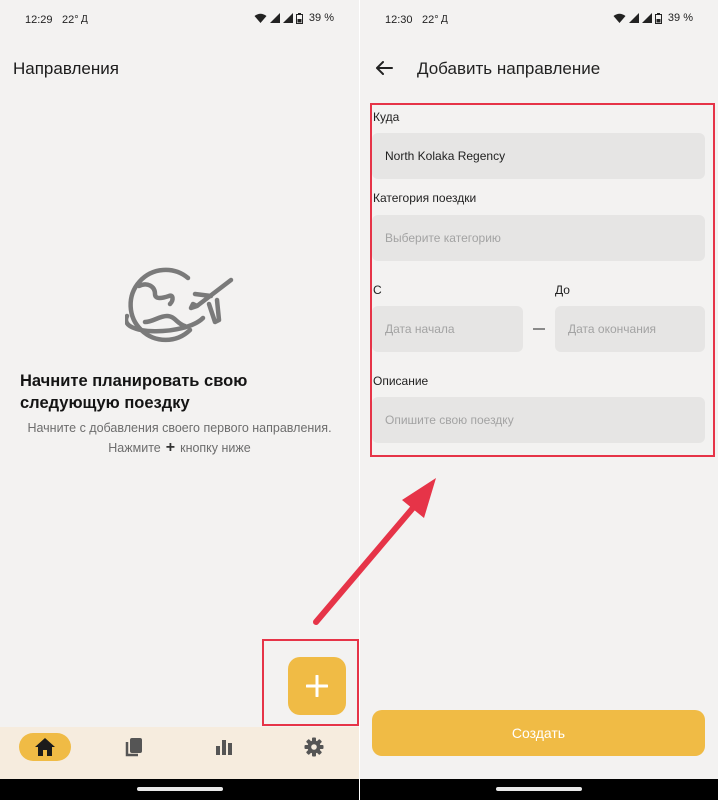  I want to click on gear-icon, so click(314, 747).